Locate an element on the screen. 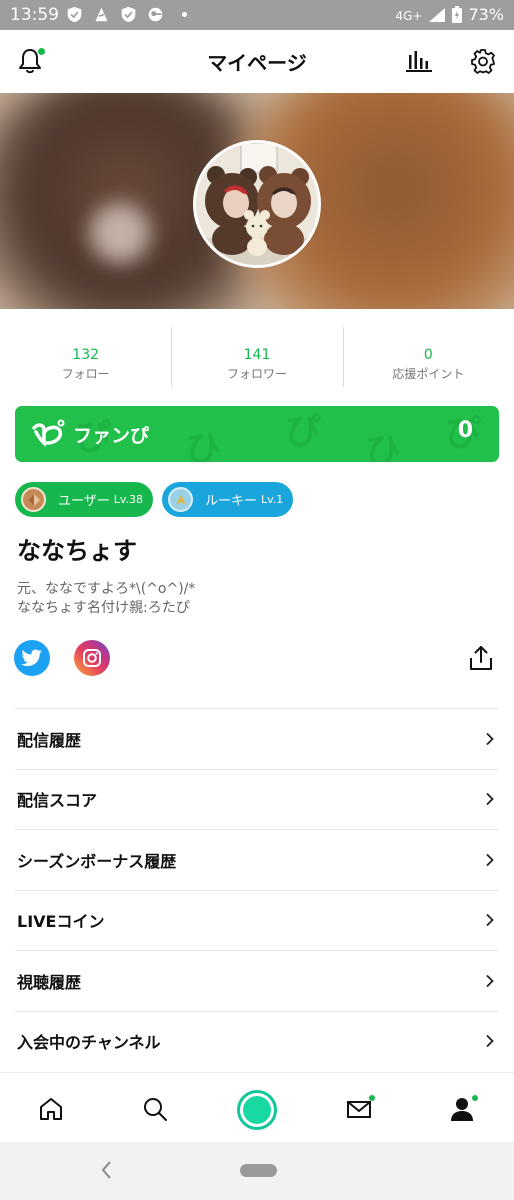 The width and height of the screenshot is (514, 1200). profile-bio: 元、ななですよろ*\(^o^)/* ななちょす名付け親:ろたぴ is located at coordinates (106, 599).